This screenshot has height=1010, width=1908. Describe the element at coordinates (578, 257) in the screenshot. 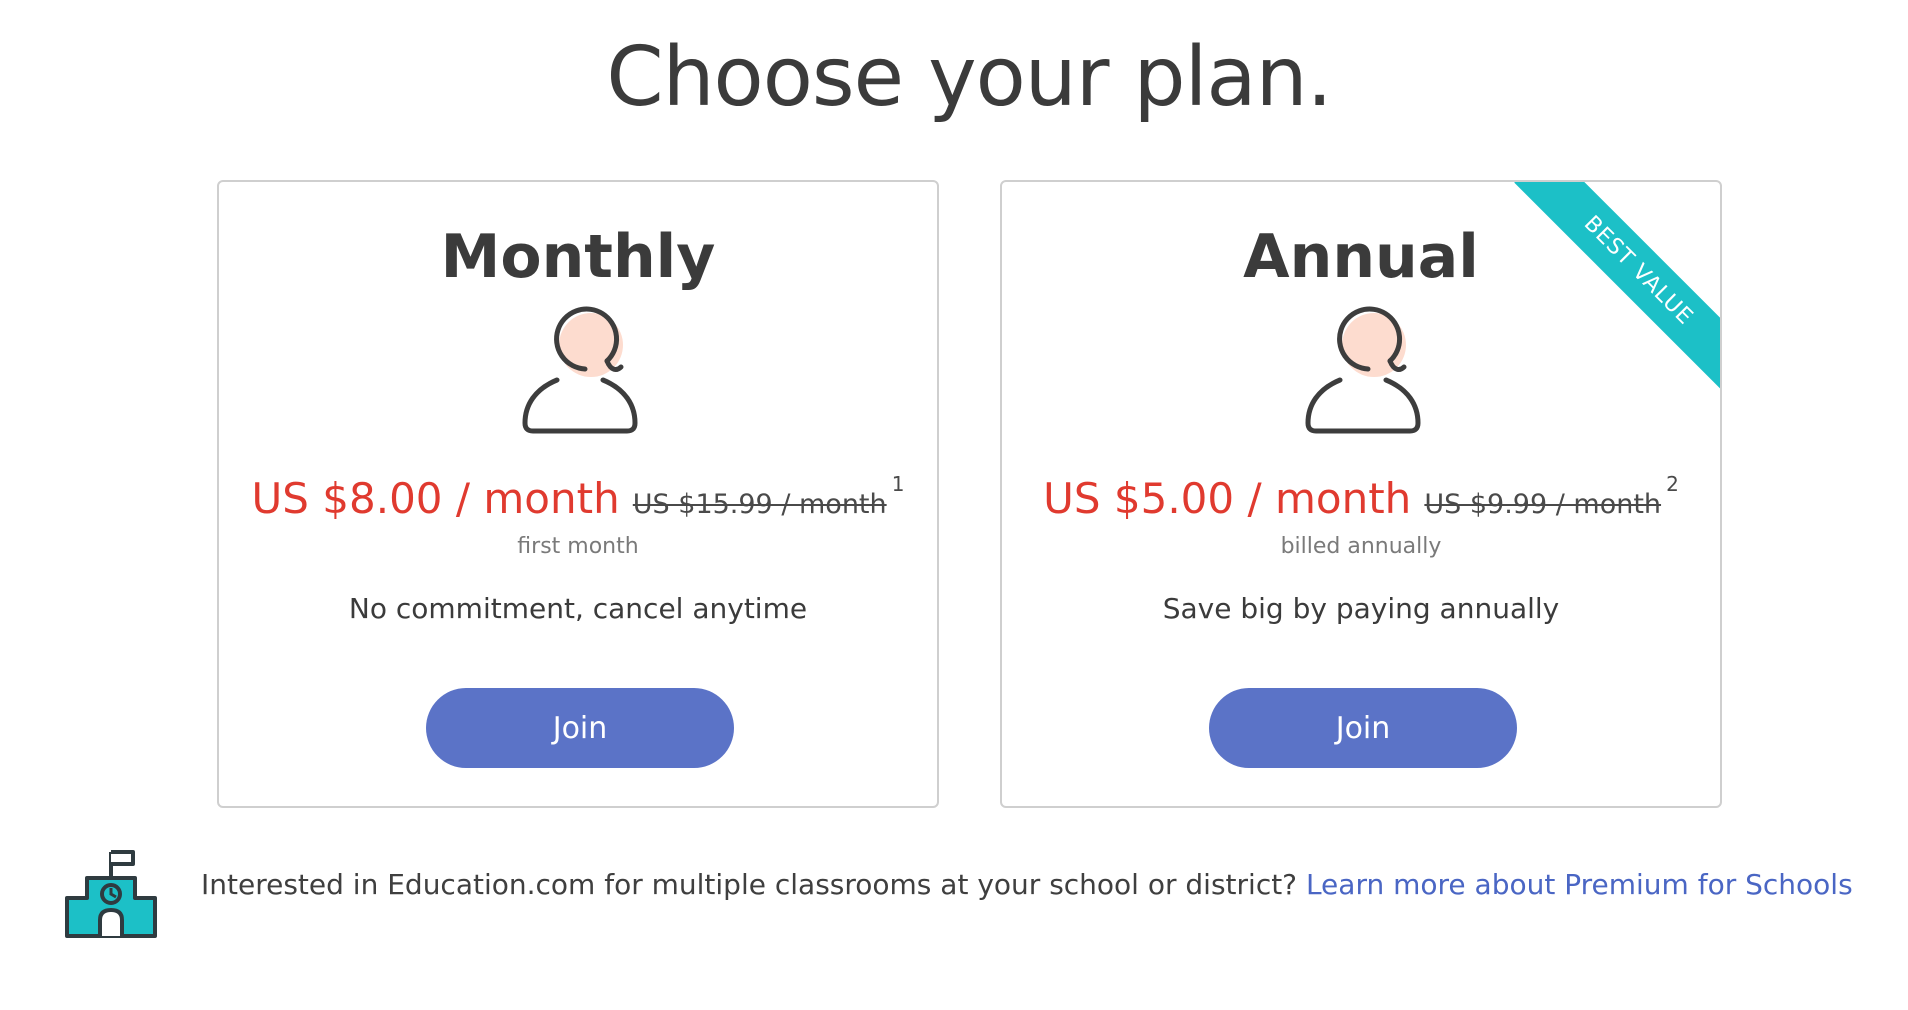

I see `plan-name: Monthly` at that location.